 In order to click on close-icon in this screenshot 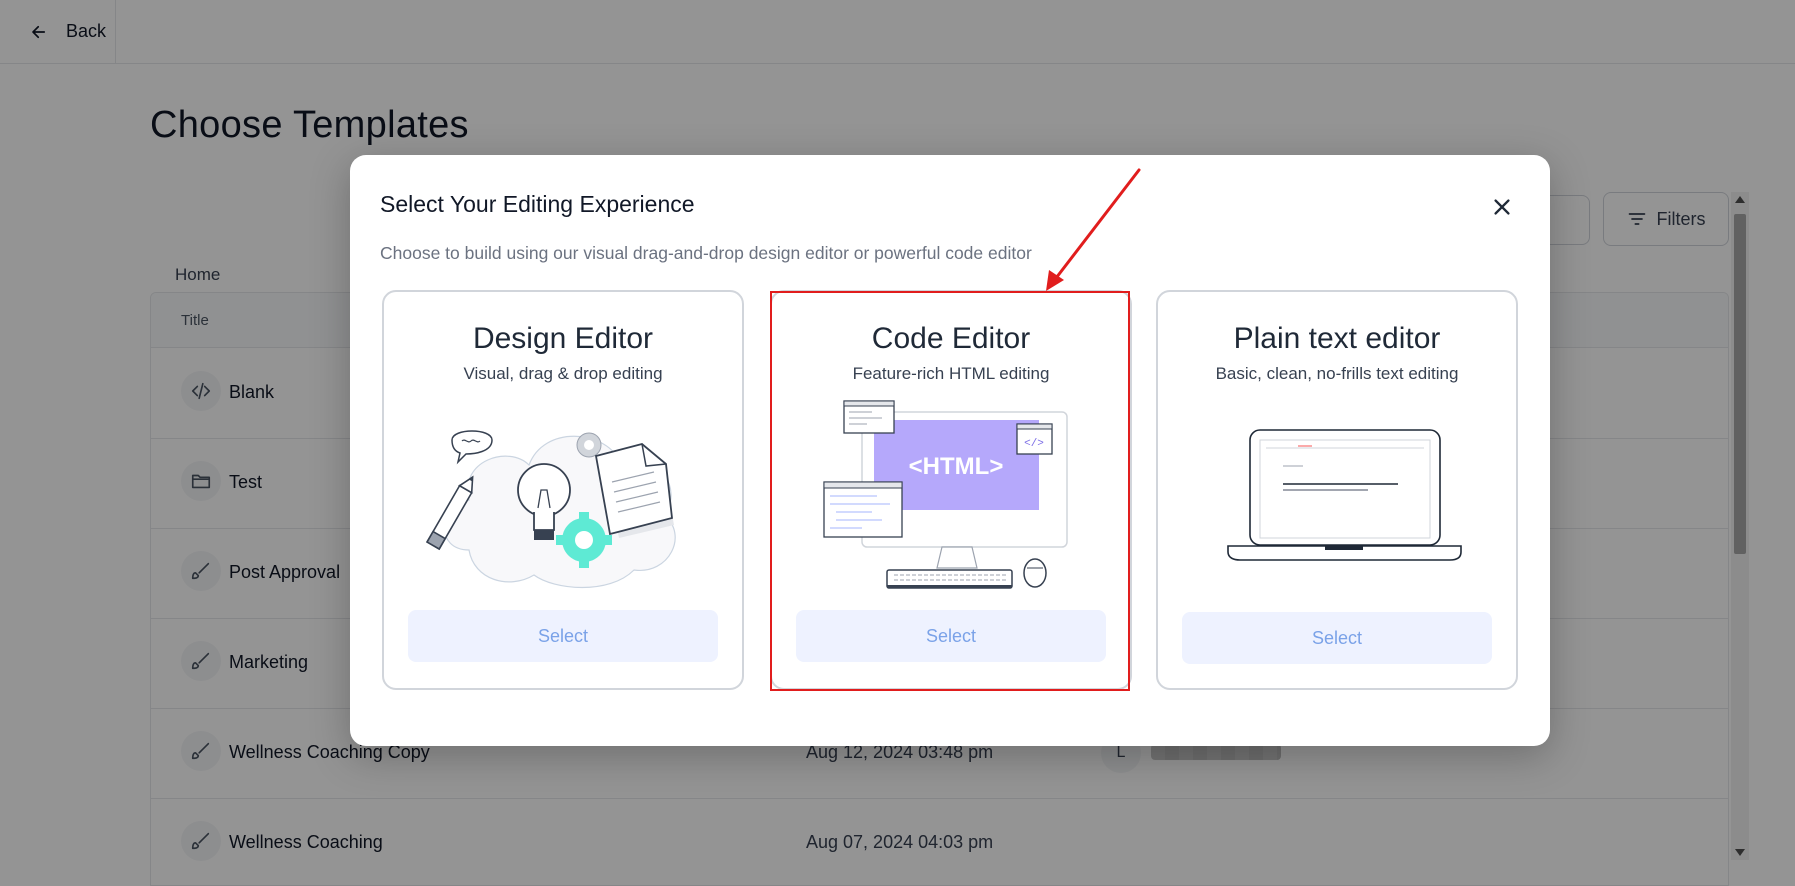, I will do `click(1502, 207)`.